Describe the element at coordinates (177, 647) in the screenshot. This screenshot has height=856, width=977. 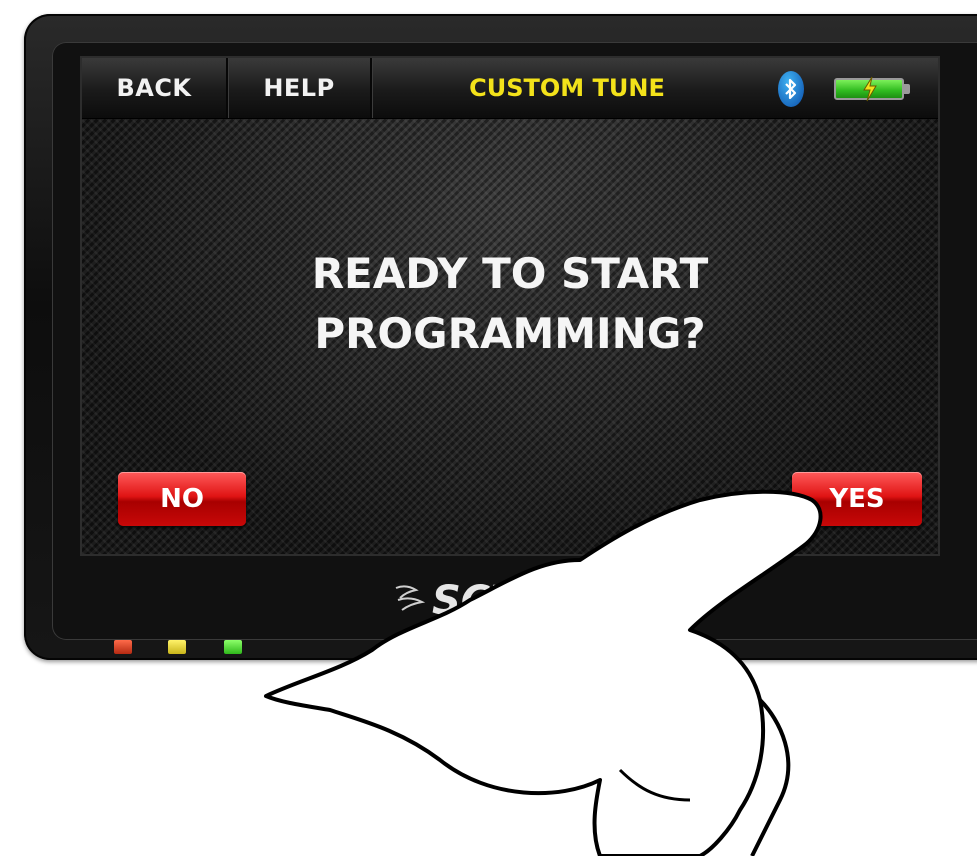
I see `status-led-yellow` at that location.